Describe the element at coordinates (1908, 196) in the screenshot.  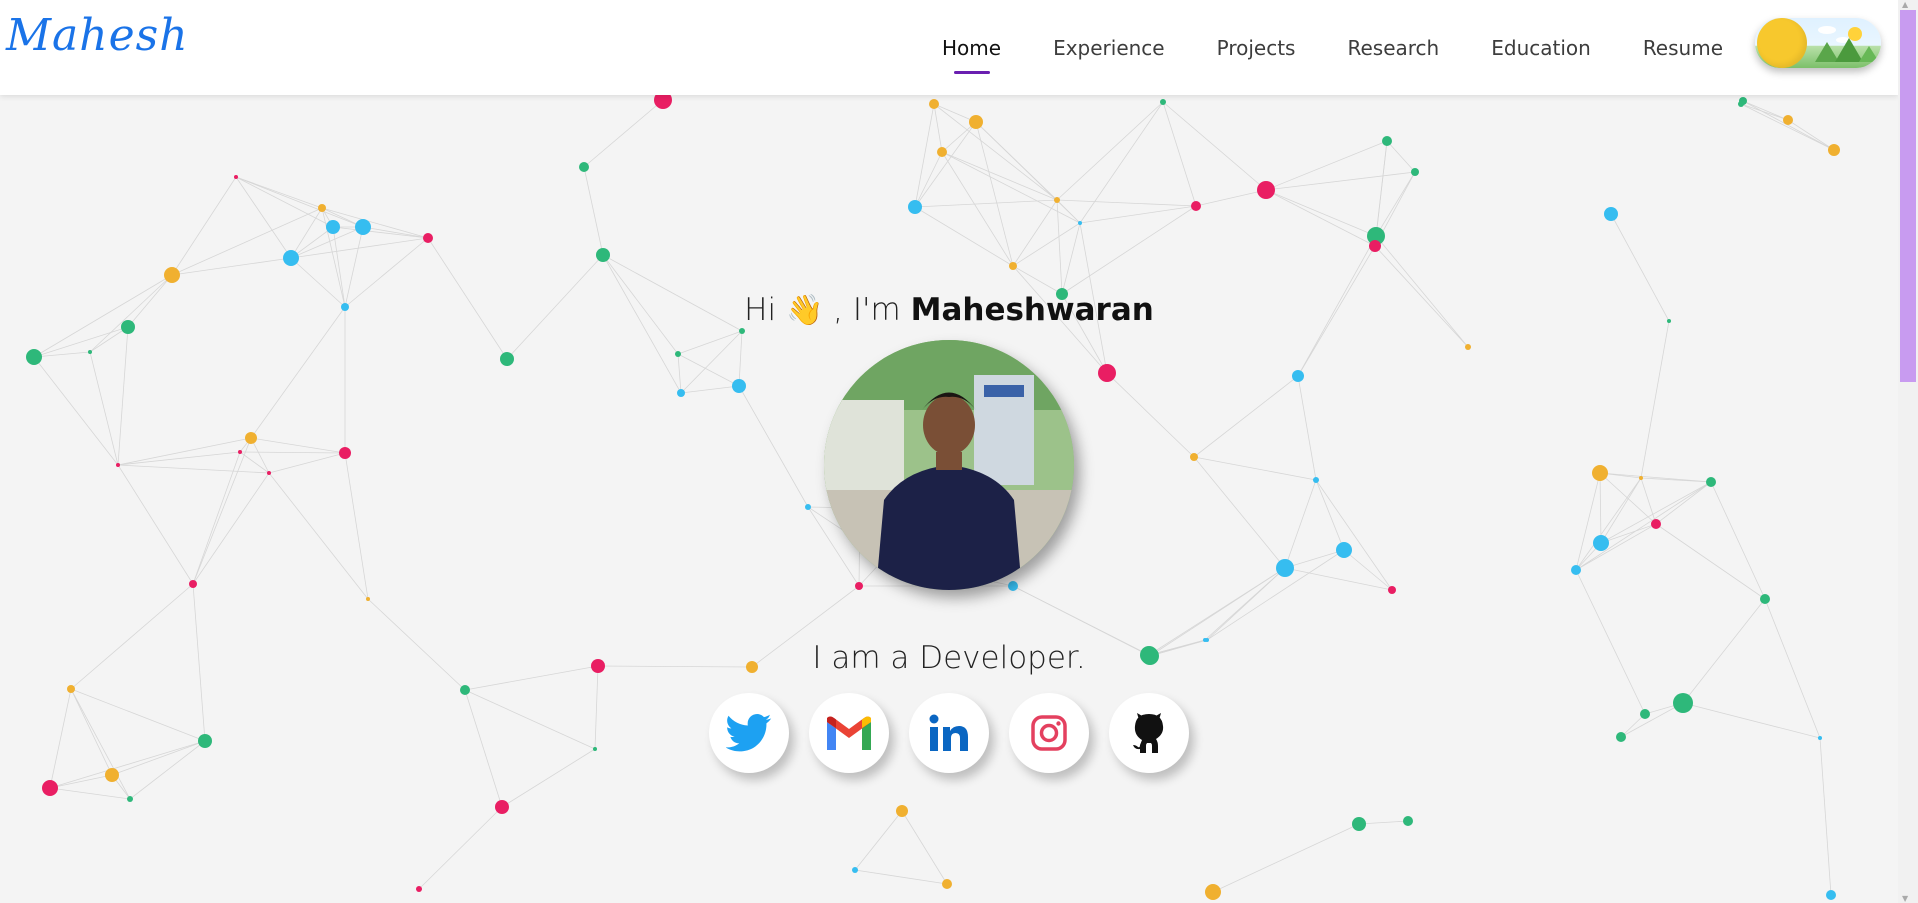
I see `scroll-thumb` at that location.